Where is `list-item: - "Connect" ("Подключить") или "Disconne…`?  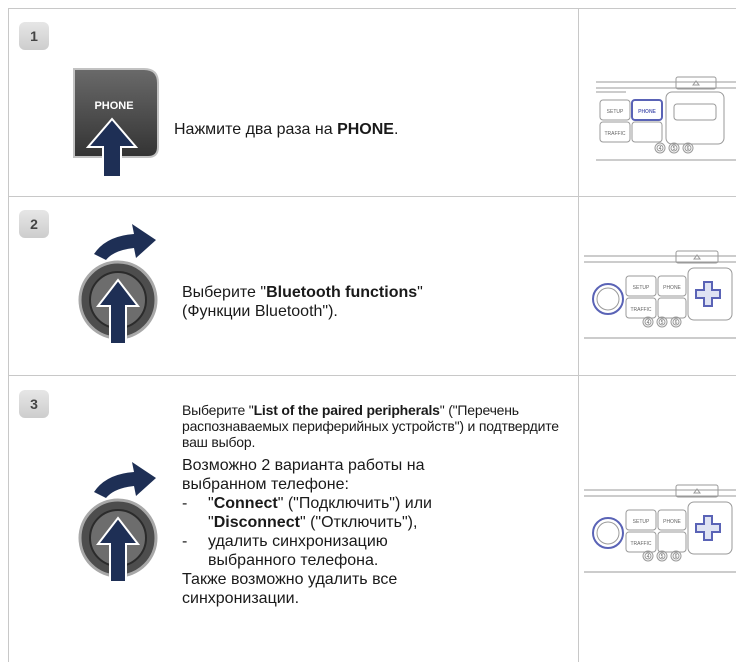
list-item: - "Connect" ("Подключить") или "Disconne… is located at coordinates (307, 513).